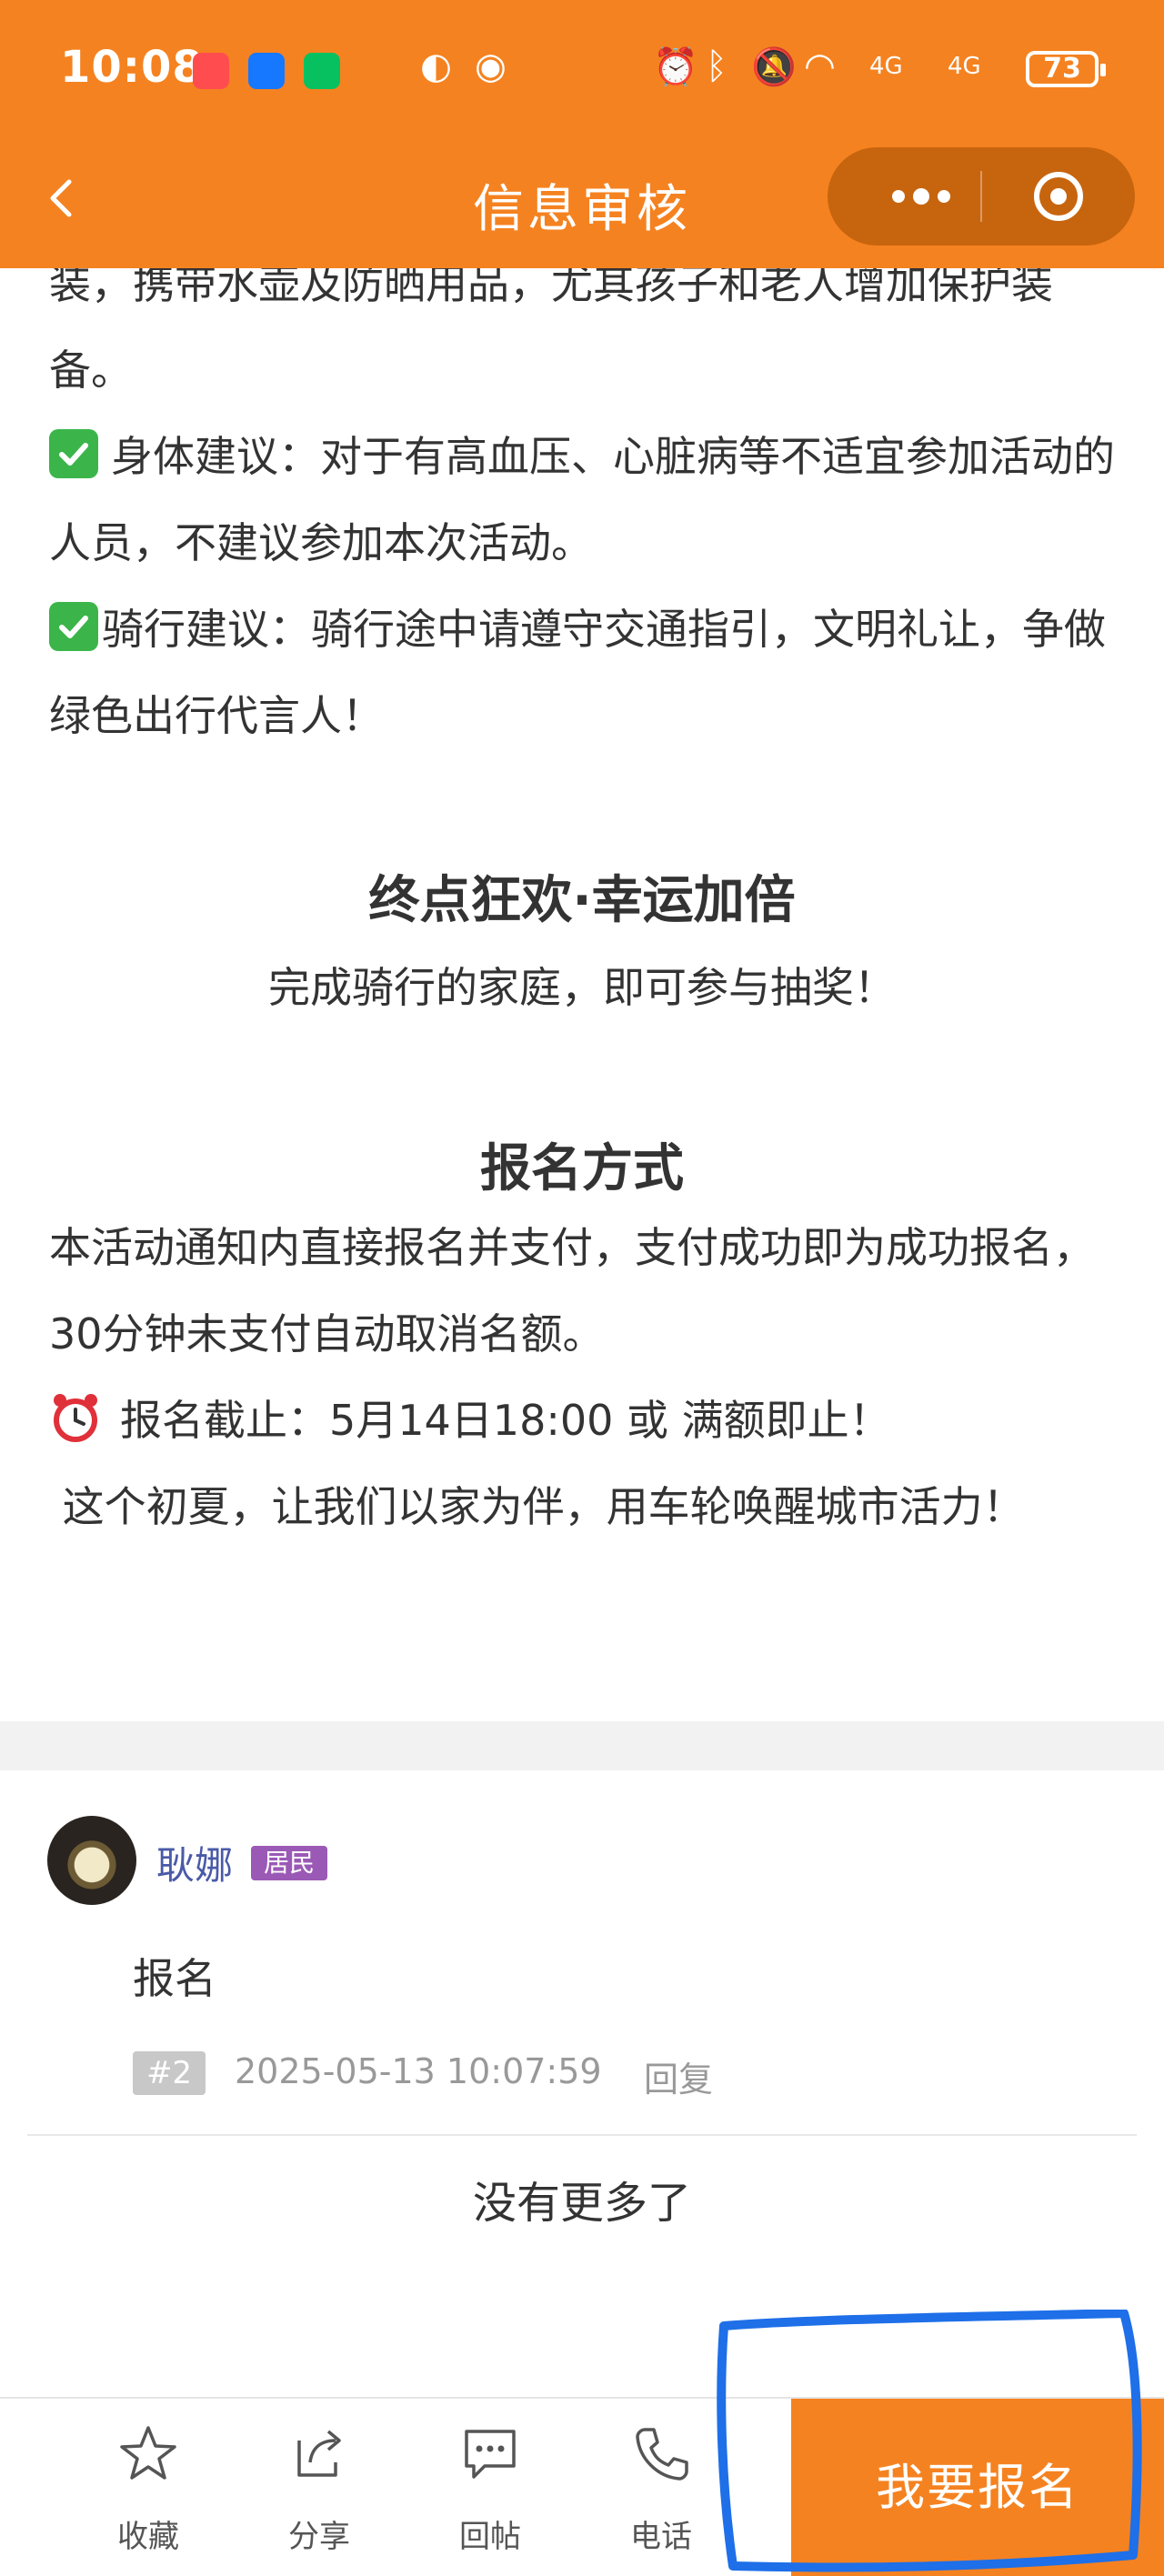  Describe the element at coordinates (195, 1862) in the screenshot. I see `comment-user-name: 耿娜` at that location.